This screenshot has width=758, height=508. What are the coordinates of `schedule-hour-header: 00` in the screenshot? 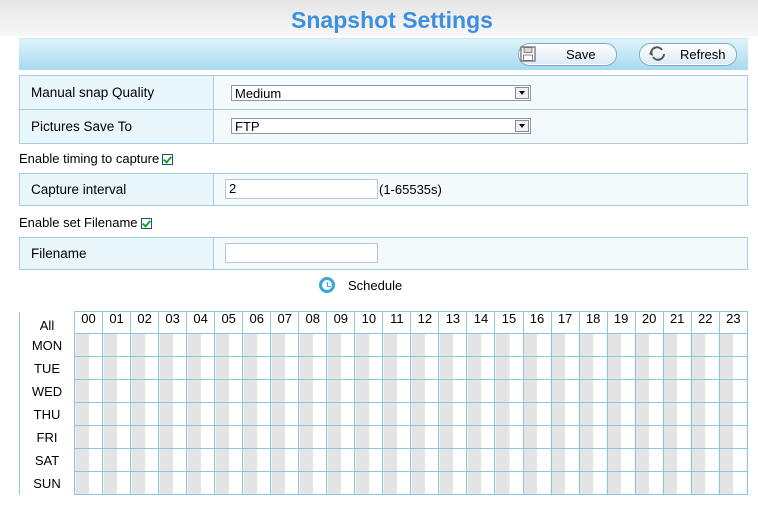 It's located at (88, 322).